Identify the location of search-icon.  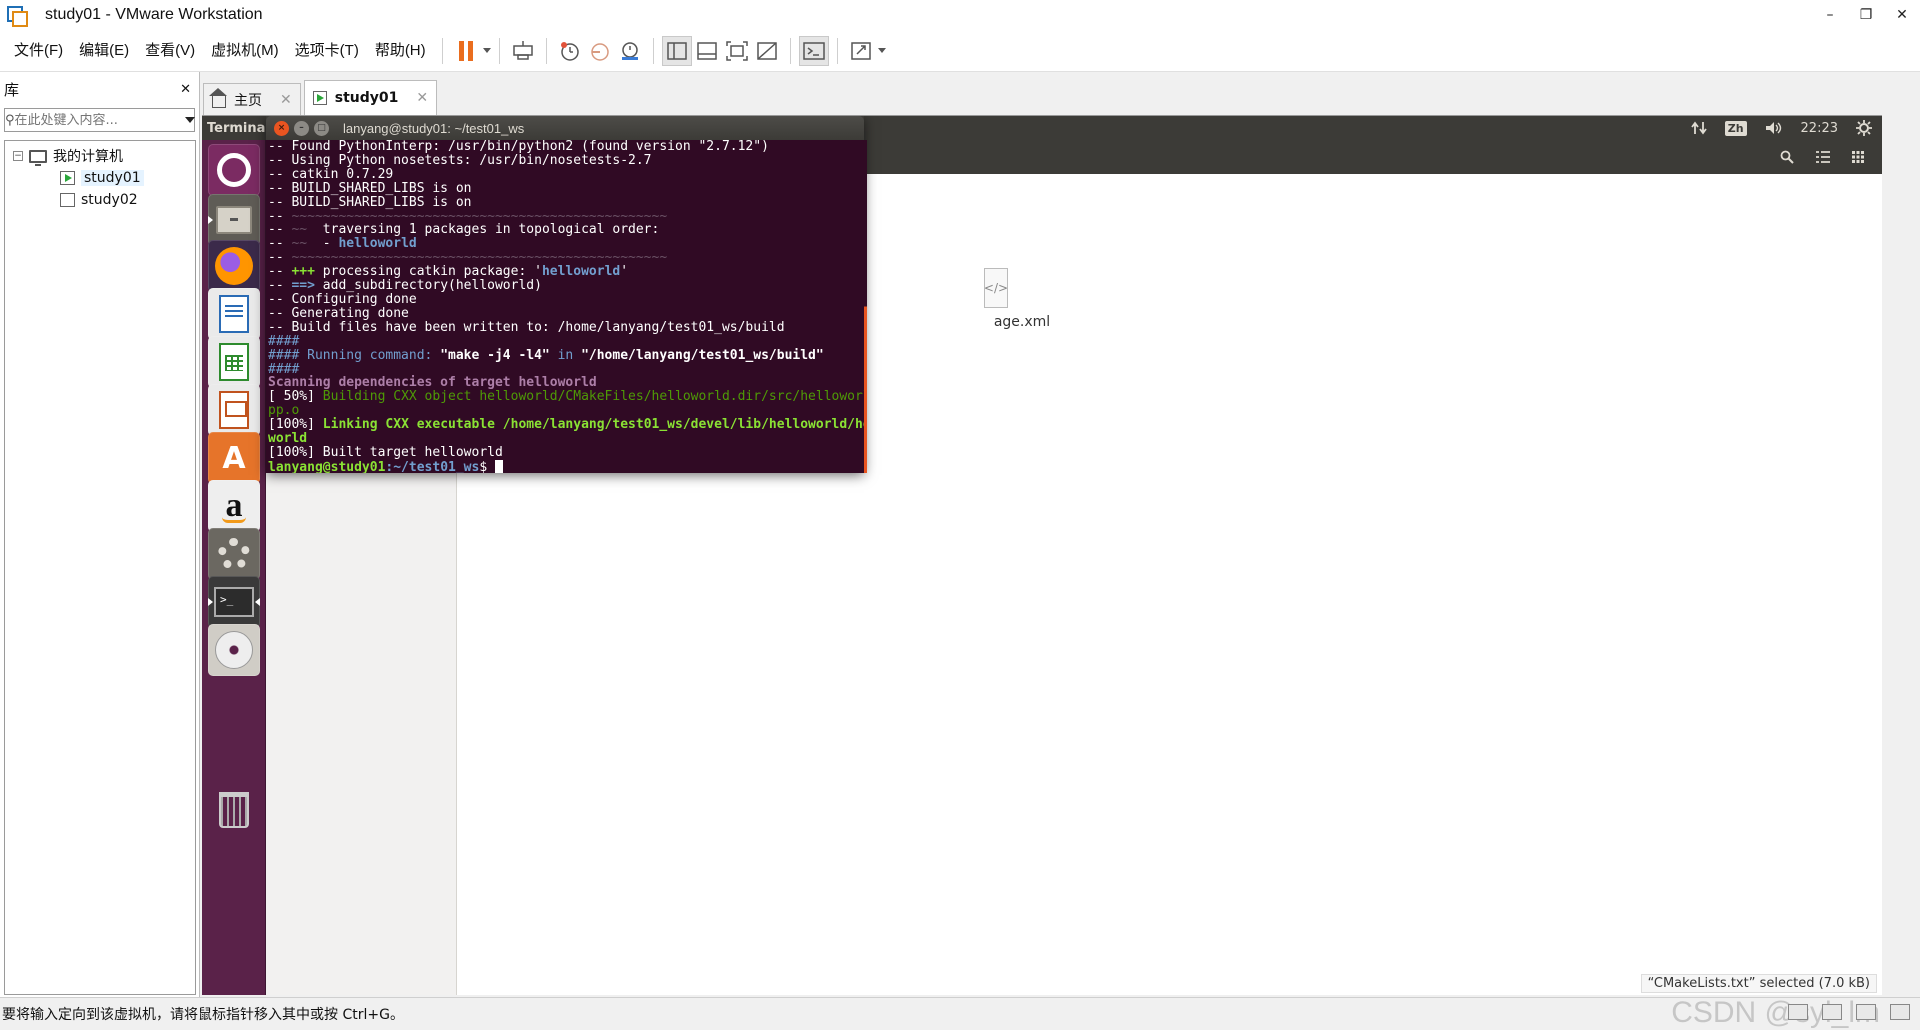
(1787, 157).